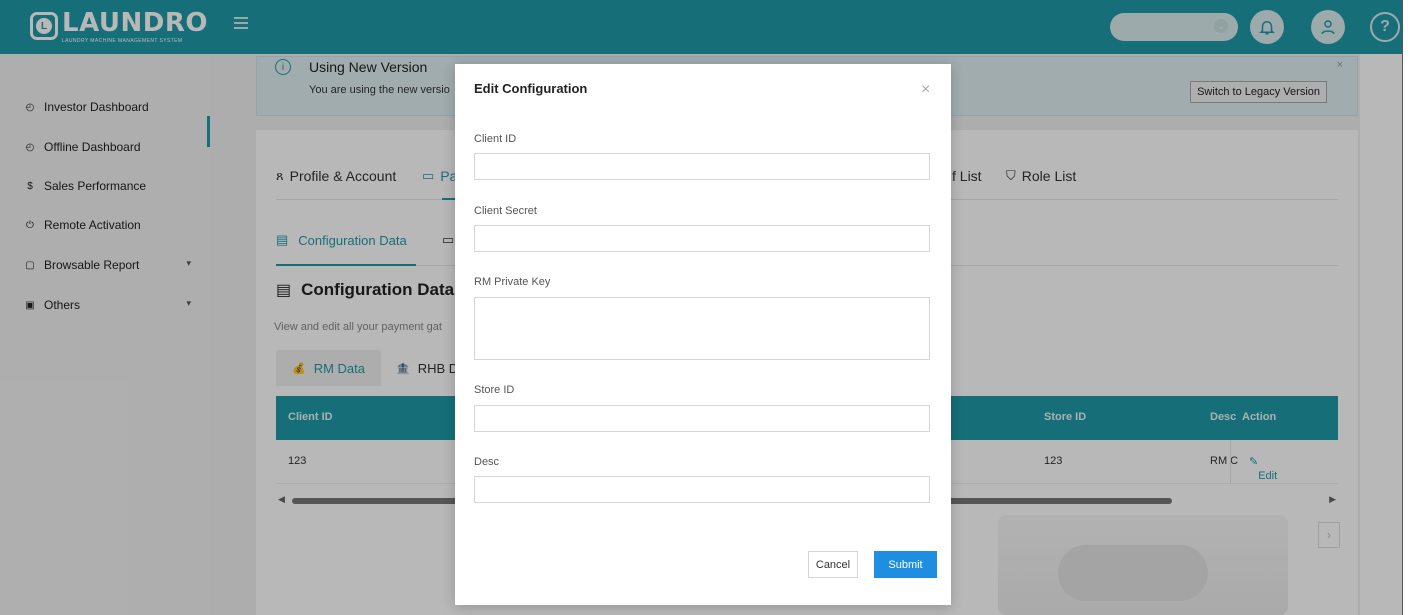 This screenshot has width=1410, height=615. What do you see at coordinates (833, 564) in the screenshot?
I see `cancel-button: Cancel` at bounding box center [833, 564].